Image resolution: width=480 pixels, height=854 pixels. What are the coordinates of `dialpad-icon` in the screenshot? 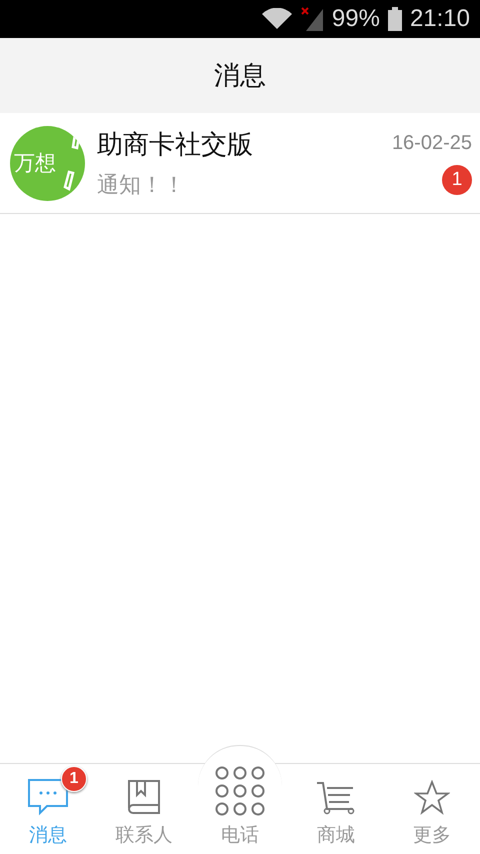 It's located at (240, 791).